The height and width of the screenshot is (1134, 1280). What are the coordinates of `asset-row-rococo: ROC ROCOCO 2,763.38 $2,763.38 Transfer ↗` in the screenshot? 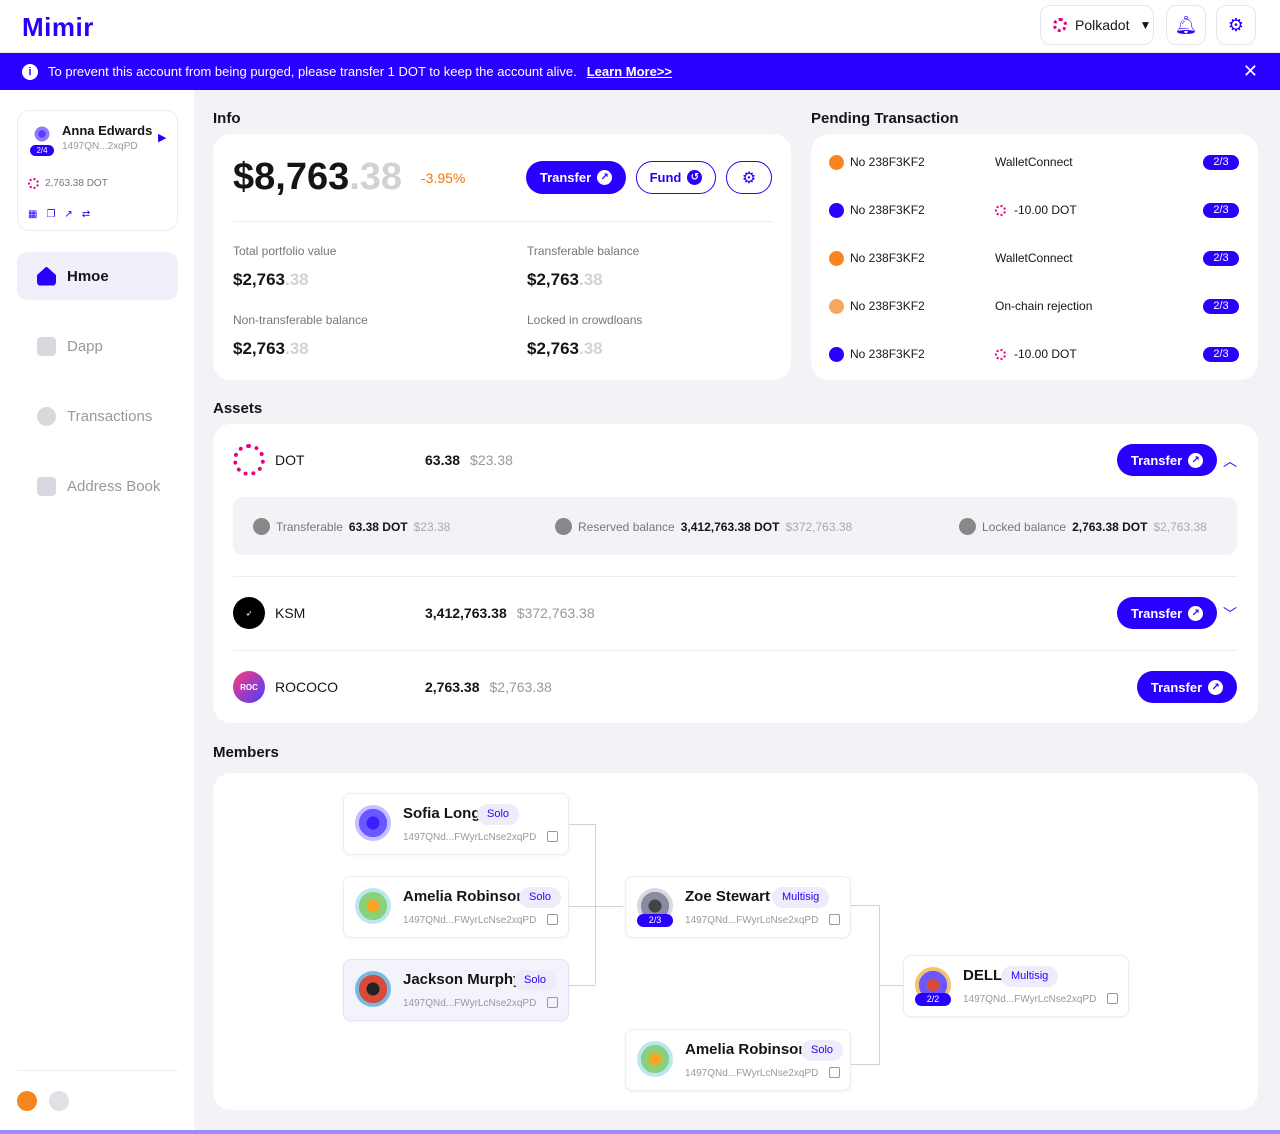 It's located at (735, 687).